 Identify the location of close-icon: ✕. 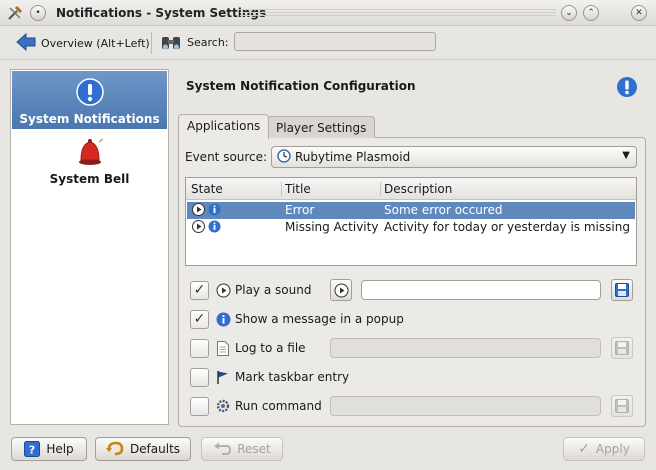
(639, 13).